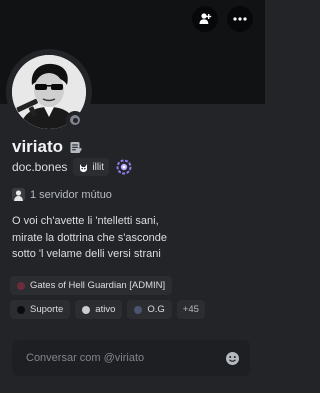  I want to click on more-roles-button: +45, so click(190, 309).